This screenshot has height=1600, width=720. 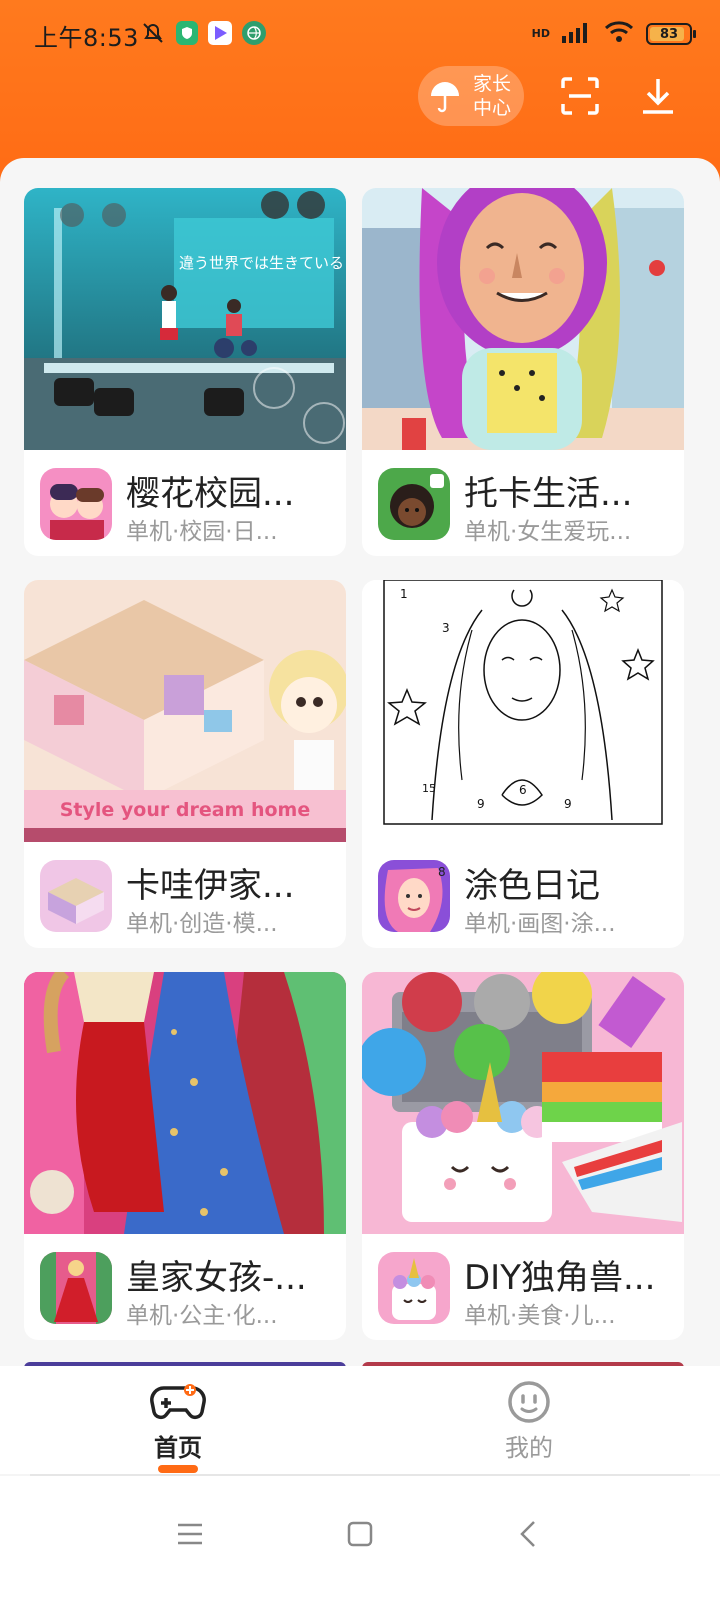 What do you see at coordinates (471, 96) in the screenshot?
I see `parent-center-button: 家长中心` at bounding box center [471, 96].